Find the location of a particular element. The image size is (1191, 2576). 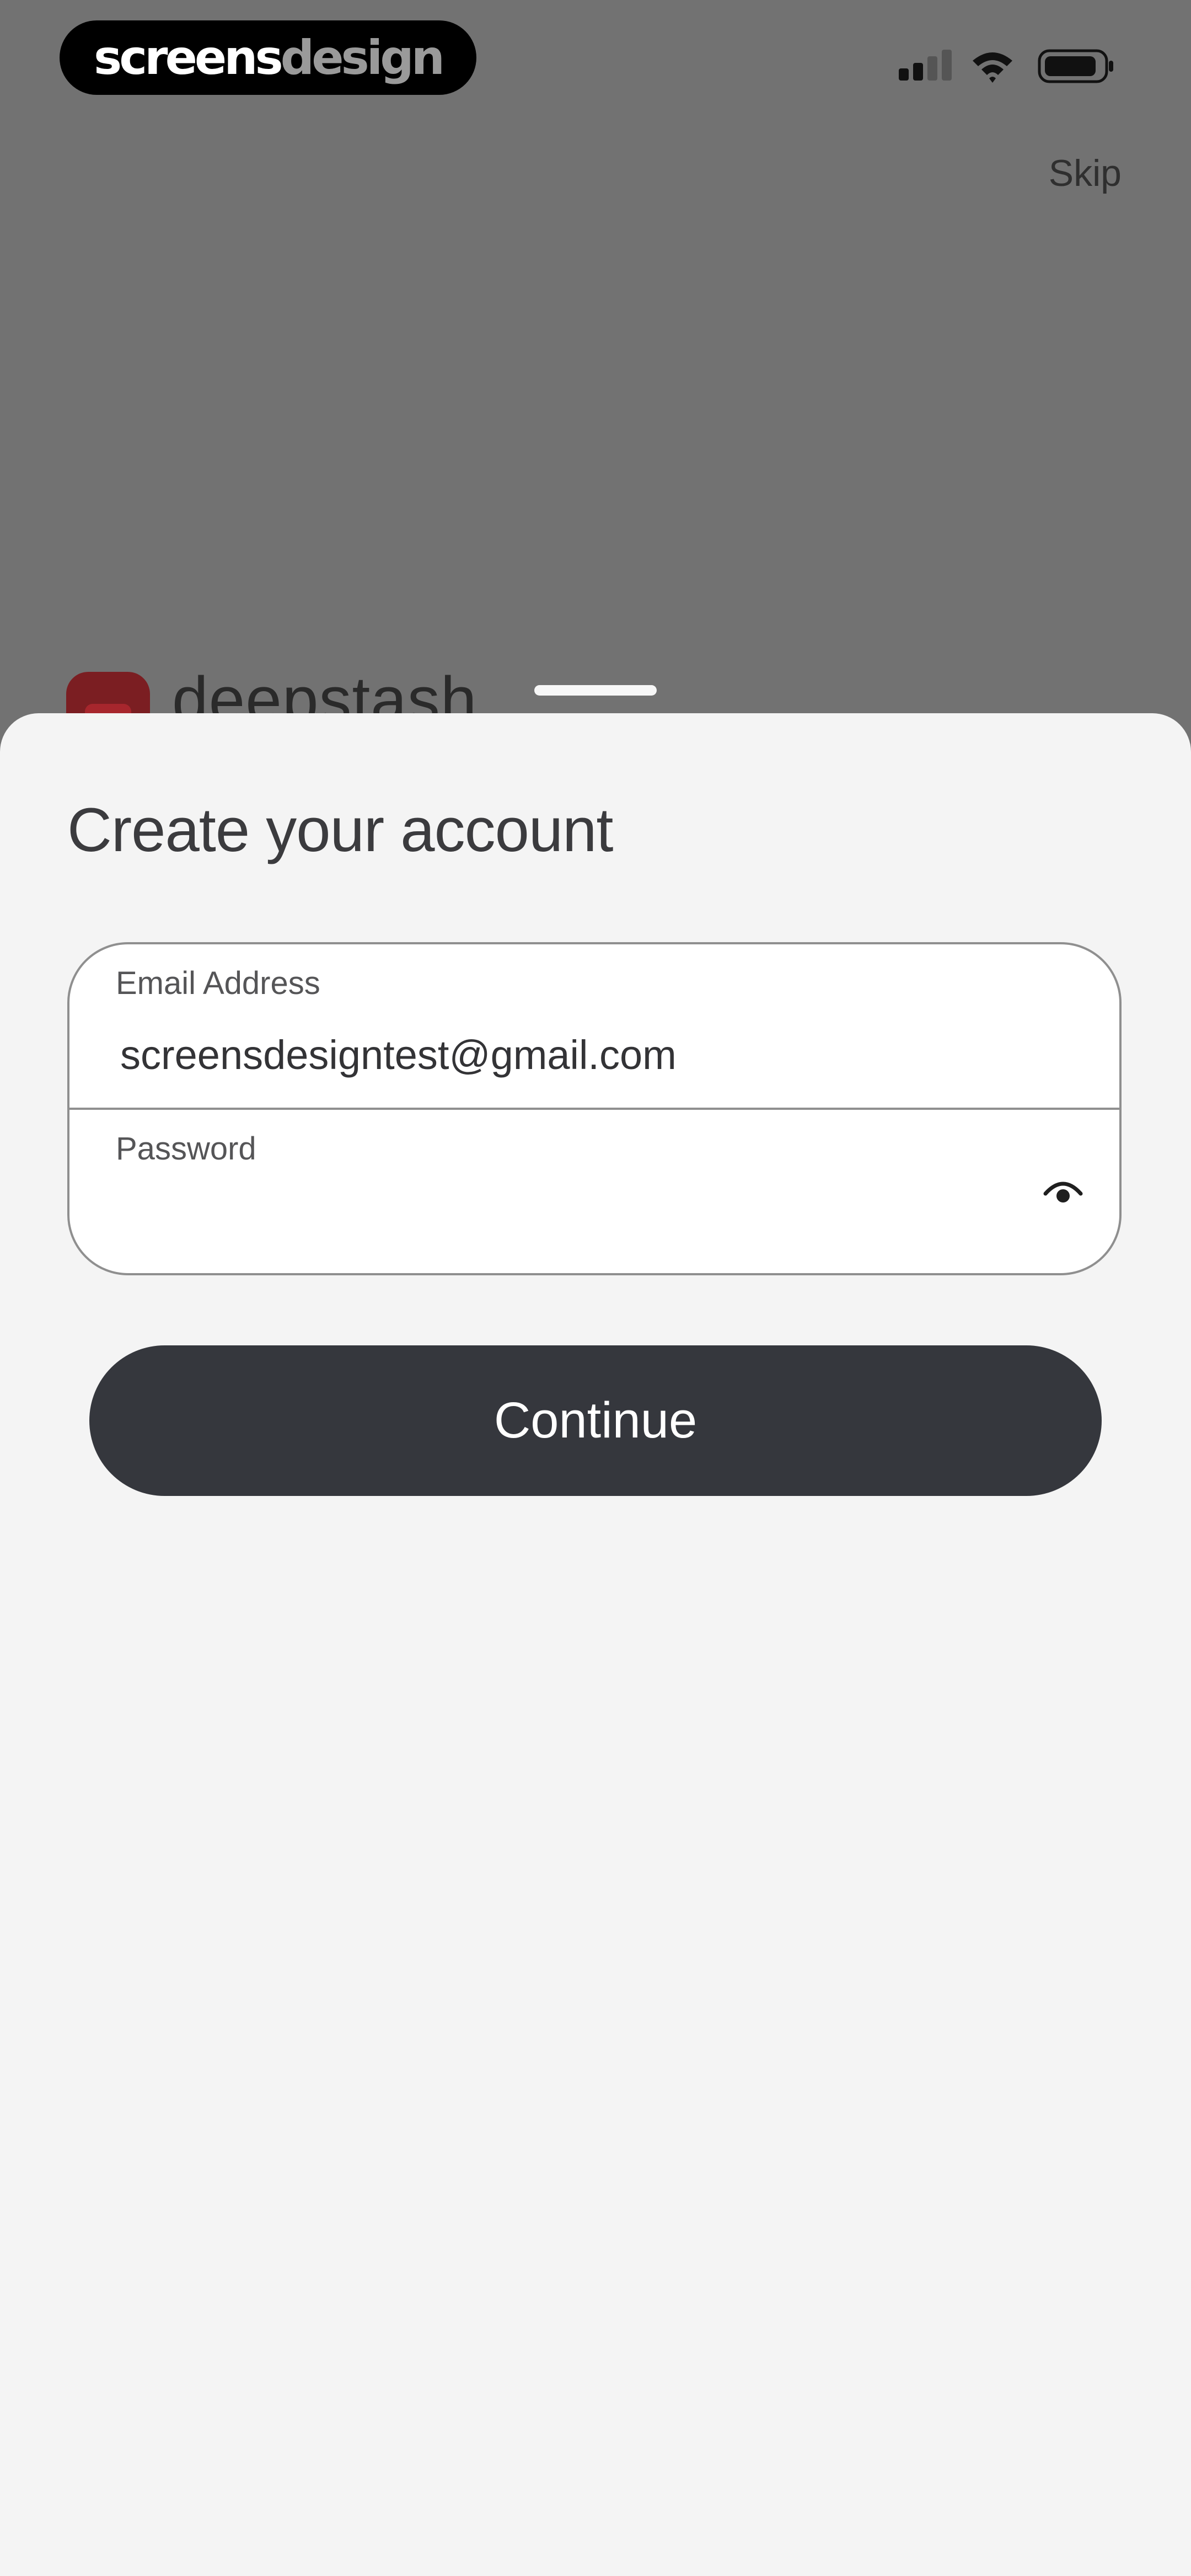

brand-text-secondary: design is located at coordinates (363, 57).